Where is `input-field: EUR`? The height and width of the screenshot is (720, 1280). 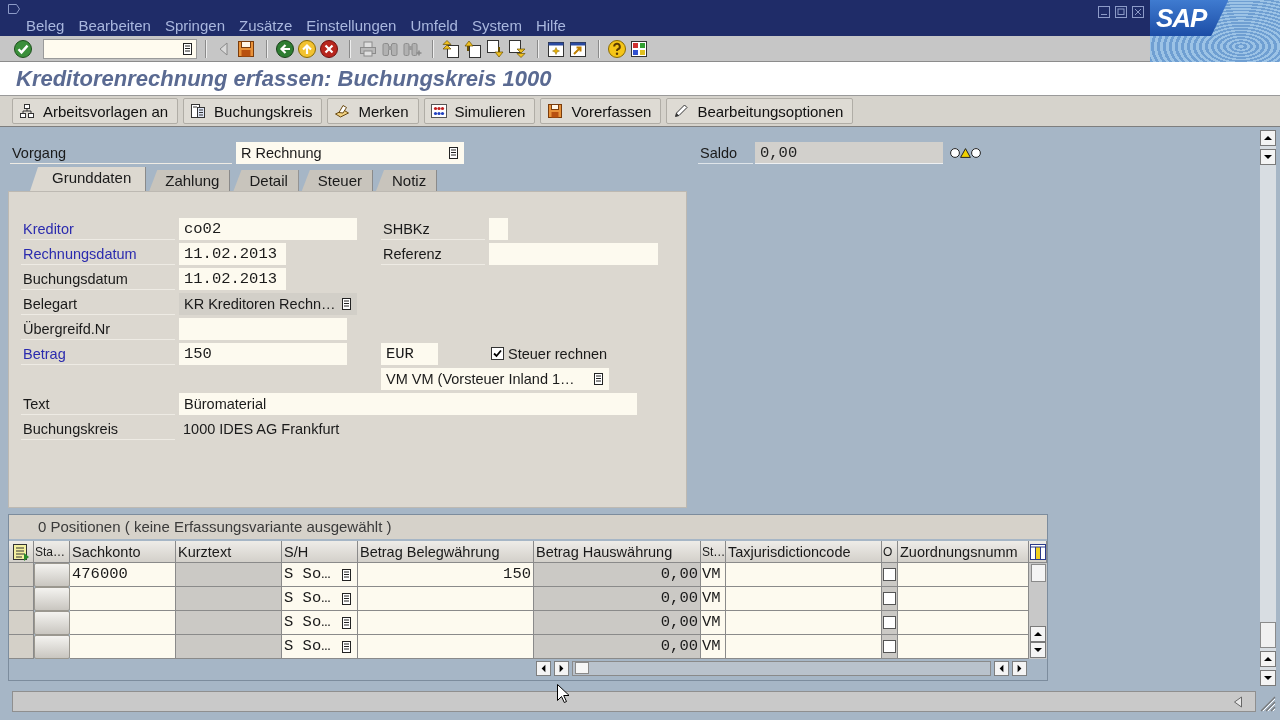 input-field: EUR is located at coordinates (409, 353).